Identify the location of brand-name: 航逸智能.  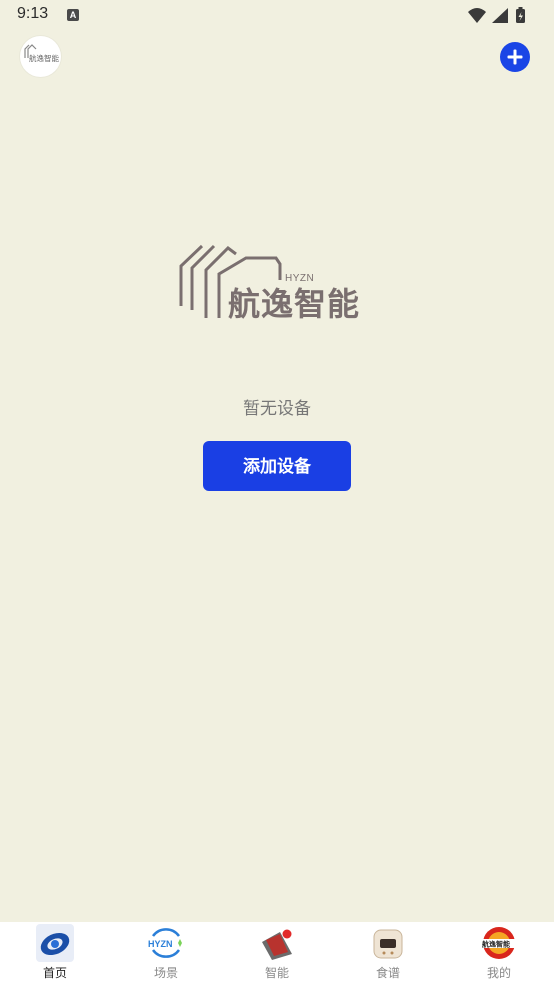
(294, 304).